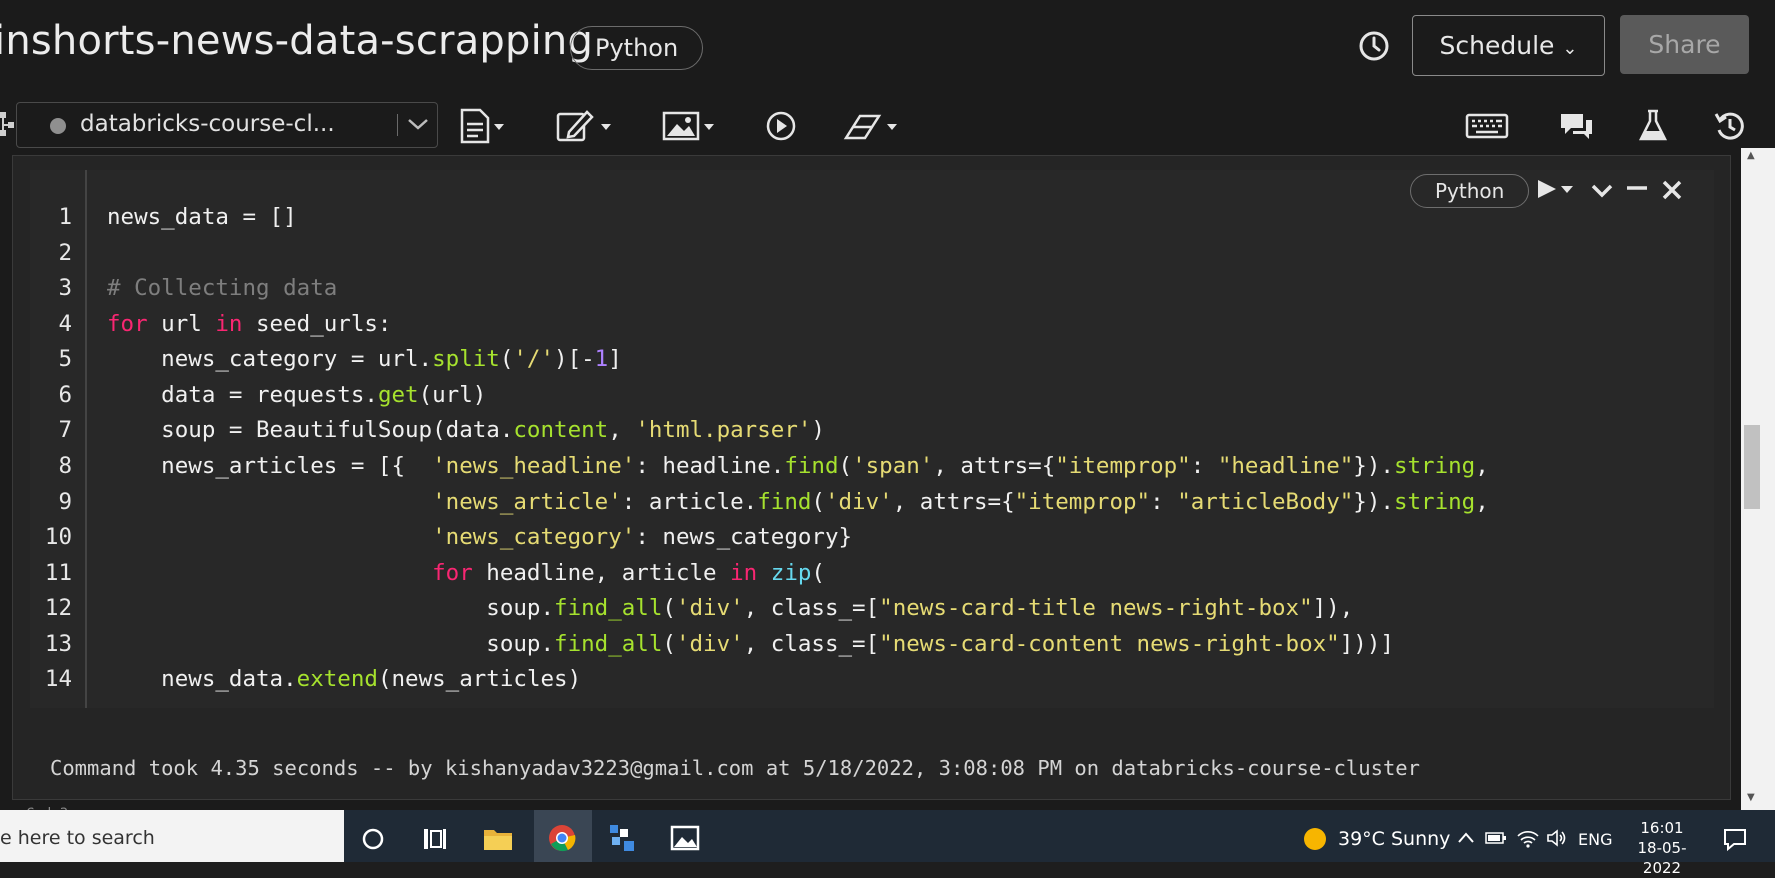 The width and height of the screenshot is (1775, 878). What do you see at coordinates (527, 502) in the screenshot?
I see `code-token: 'news_article'` at bounding box center [527, 502].